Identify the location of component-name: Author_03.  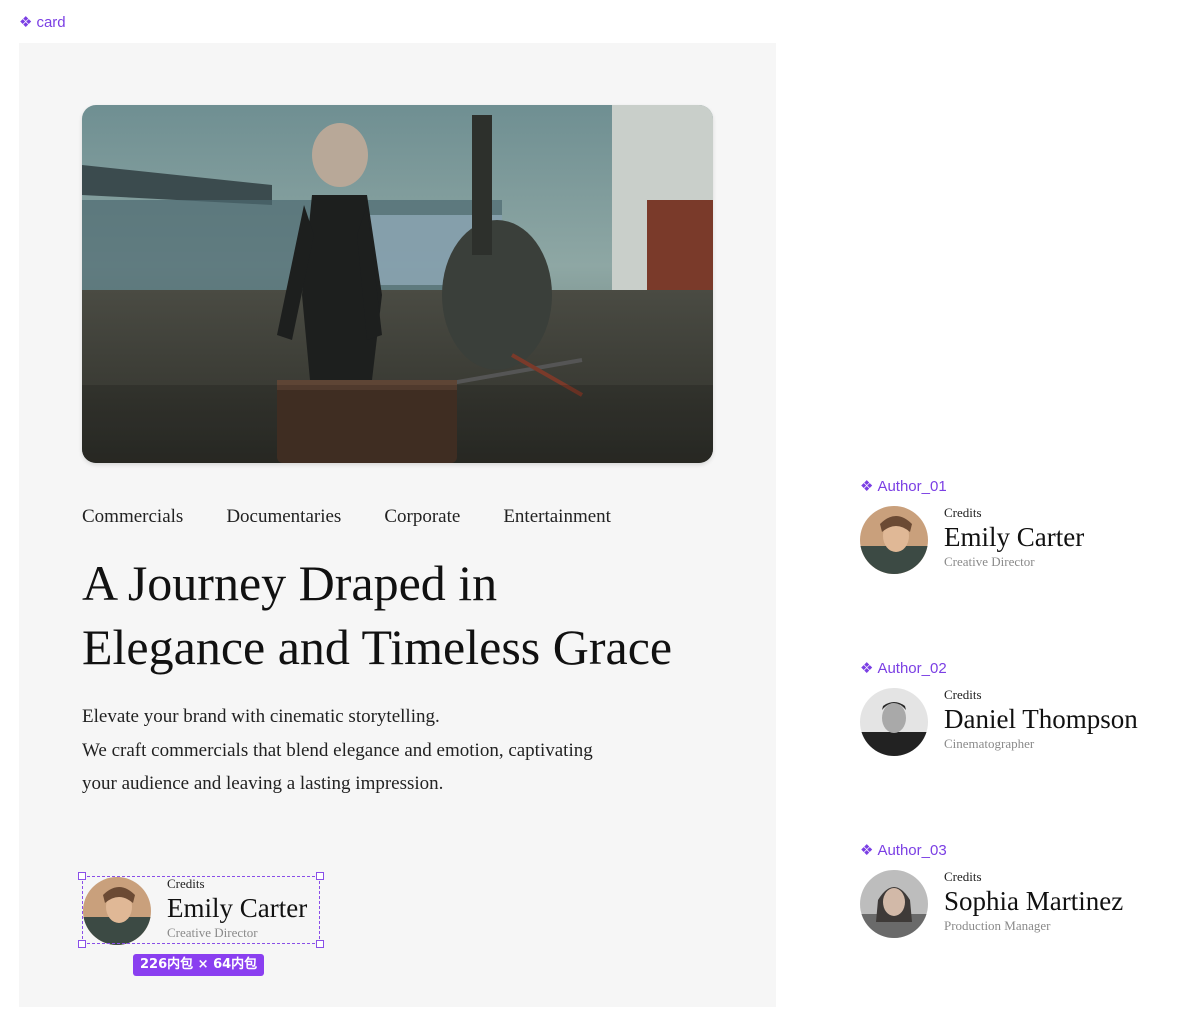
(912, 850).